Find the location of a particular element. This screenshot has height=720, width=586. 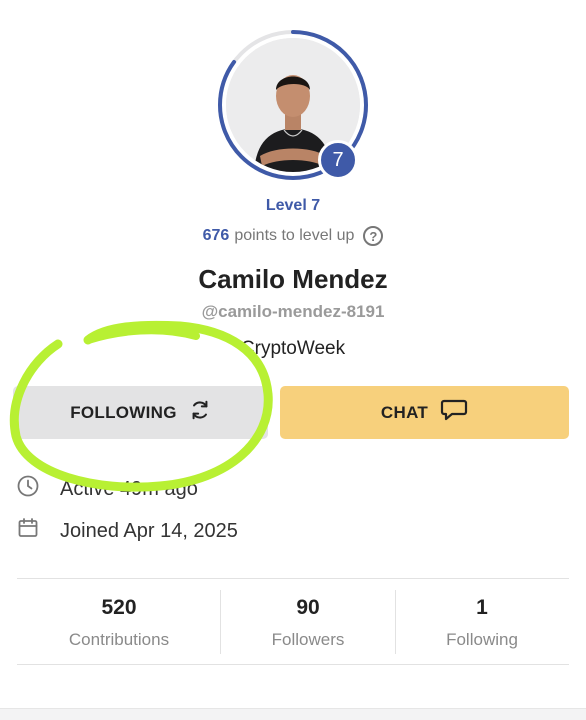

points-to-level: 676 points to level up ? is located at coordinates (293, 236).